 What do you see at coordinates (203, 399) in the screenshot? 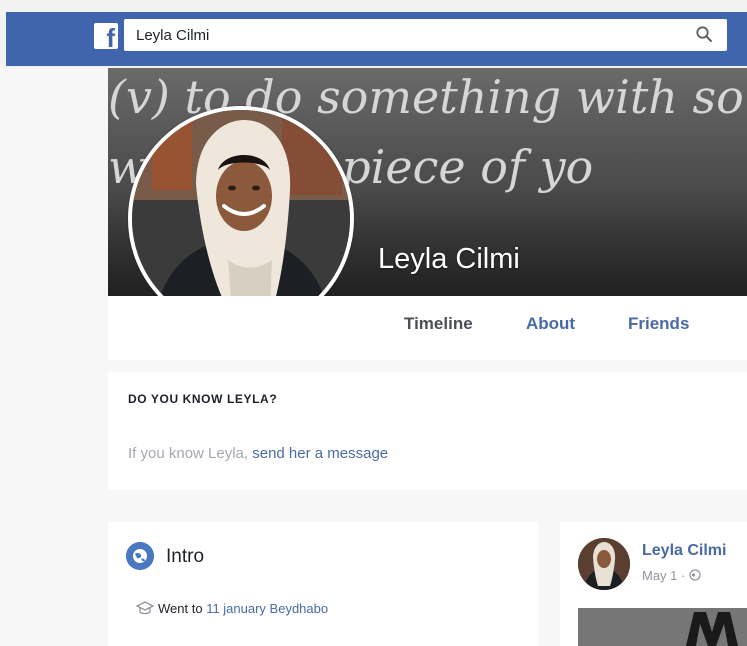
I see `do-you-know-title: DO YOU KNOW LEYLA?` at bounding box center [203, 399].